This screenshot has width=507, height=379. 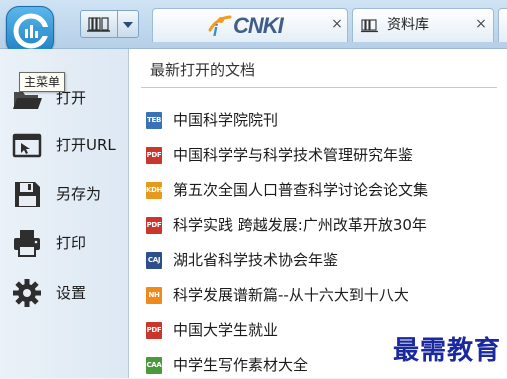 I want to click on chevron-down-icon, so click(x=128, y=25).